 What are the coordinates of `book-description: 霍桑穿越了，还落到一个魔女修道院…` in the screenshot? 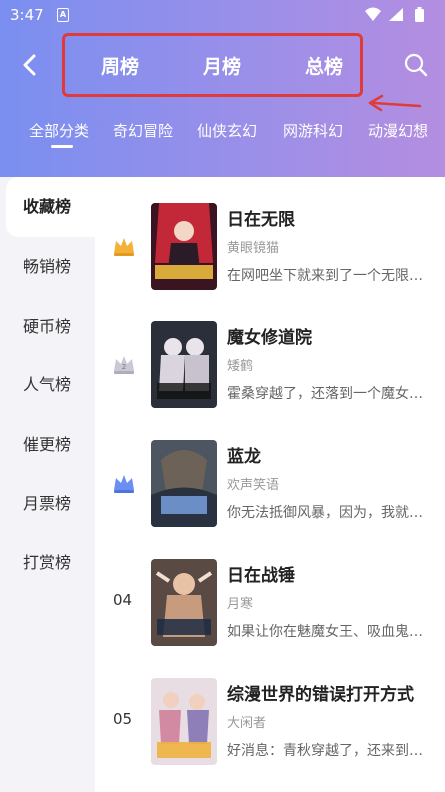 It's located at (327, 394).